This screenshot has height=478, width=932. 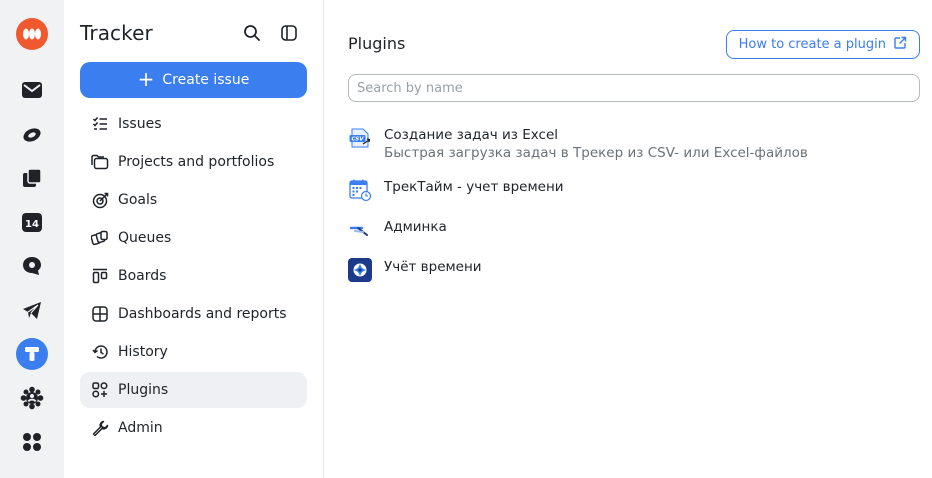 I want to click on collapse-sidebar-icon, so click(x=289, y=33).